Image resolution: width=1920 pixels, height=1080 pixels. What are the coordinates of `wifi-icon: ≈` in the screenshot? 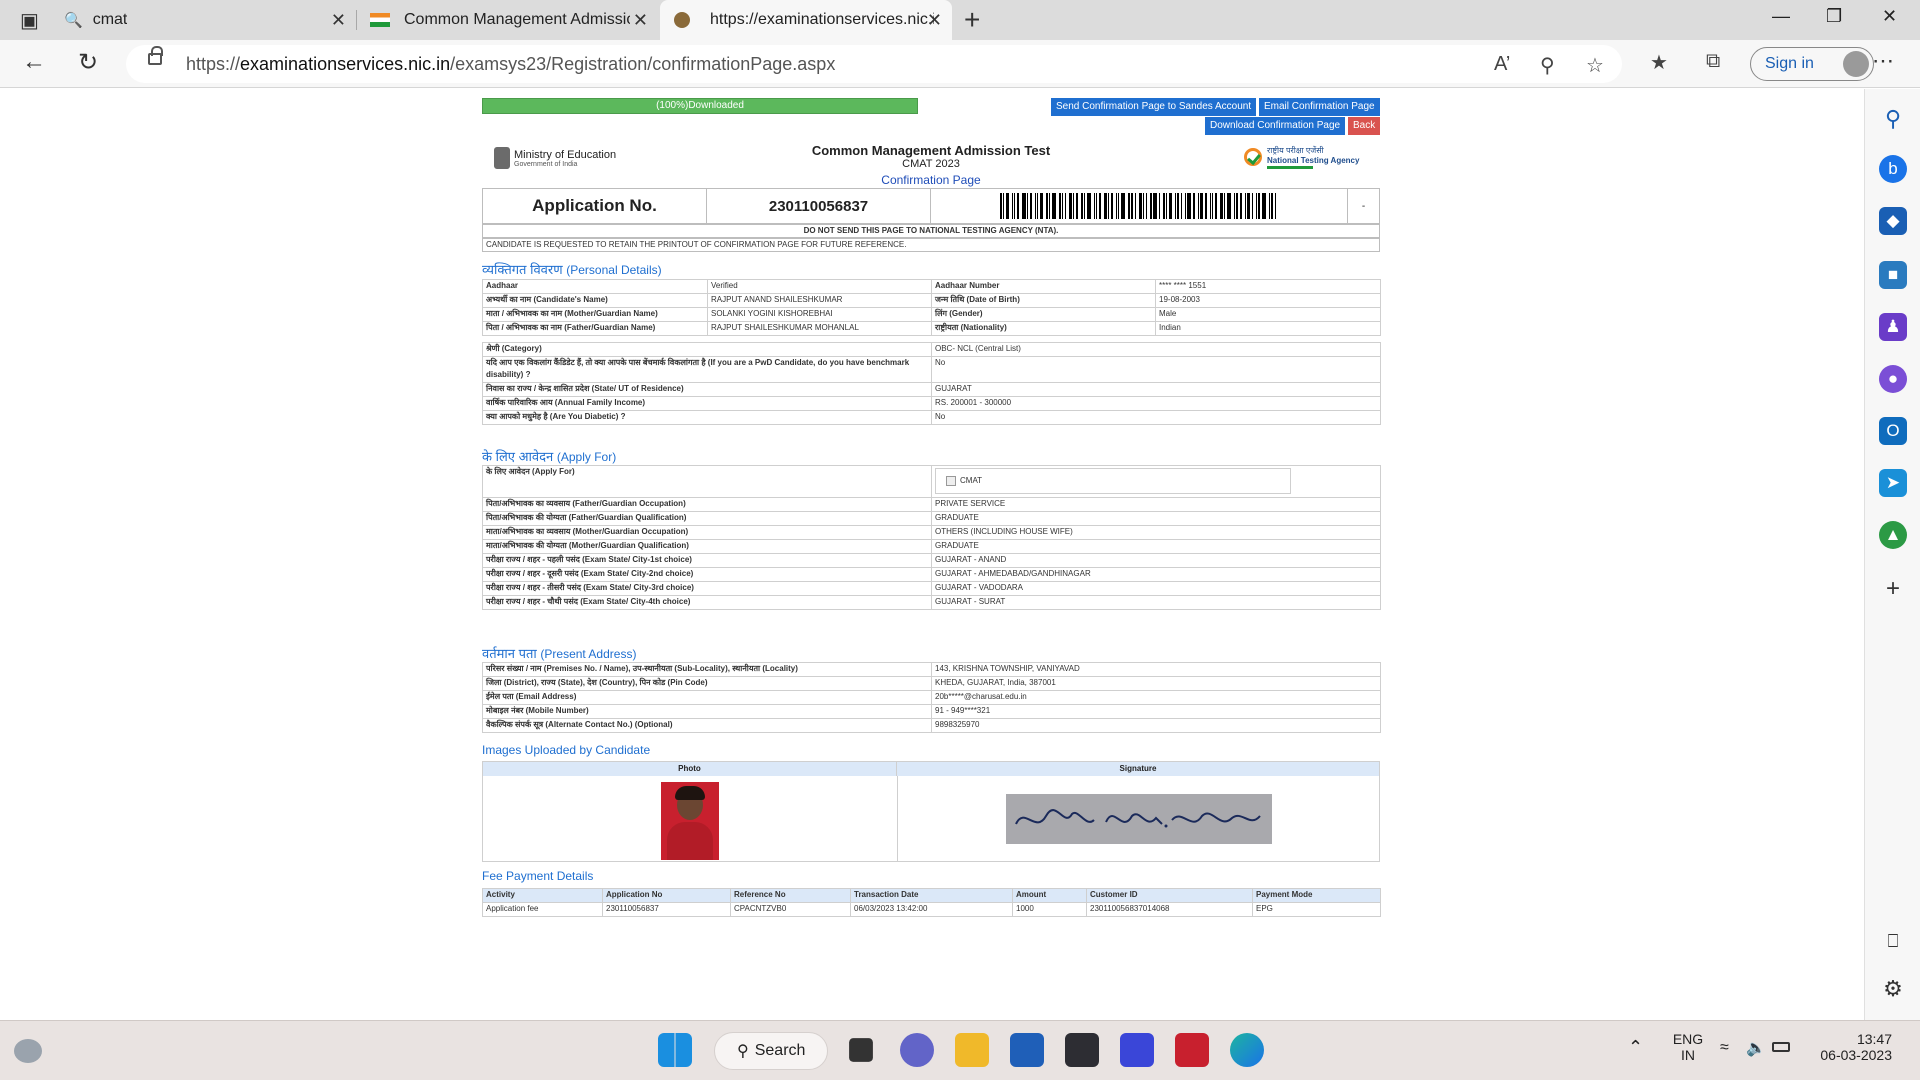 It's located at (1724, 1048).